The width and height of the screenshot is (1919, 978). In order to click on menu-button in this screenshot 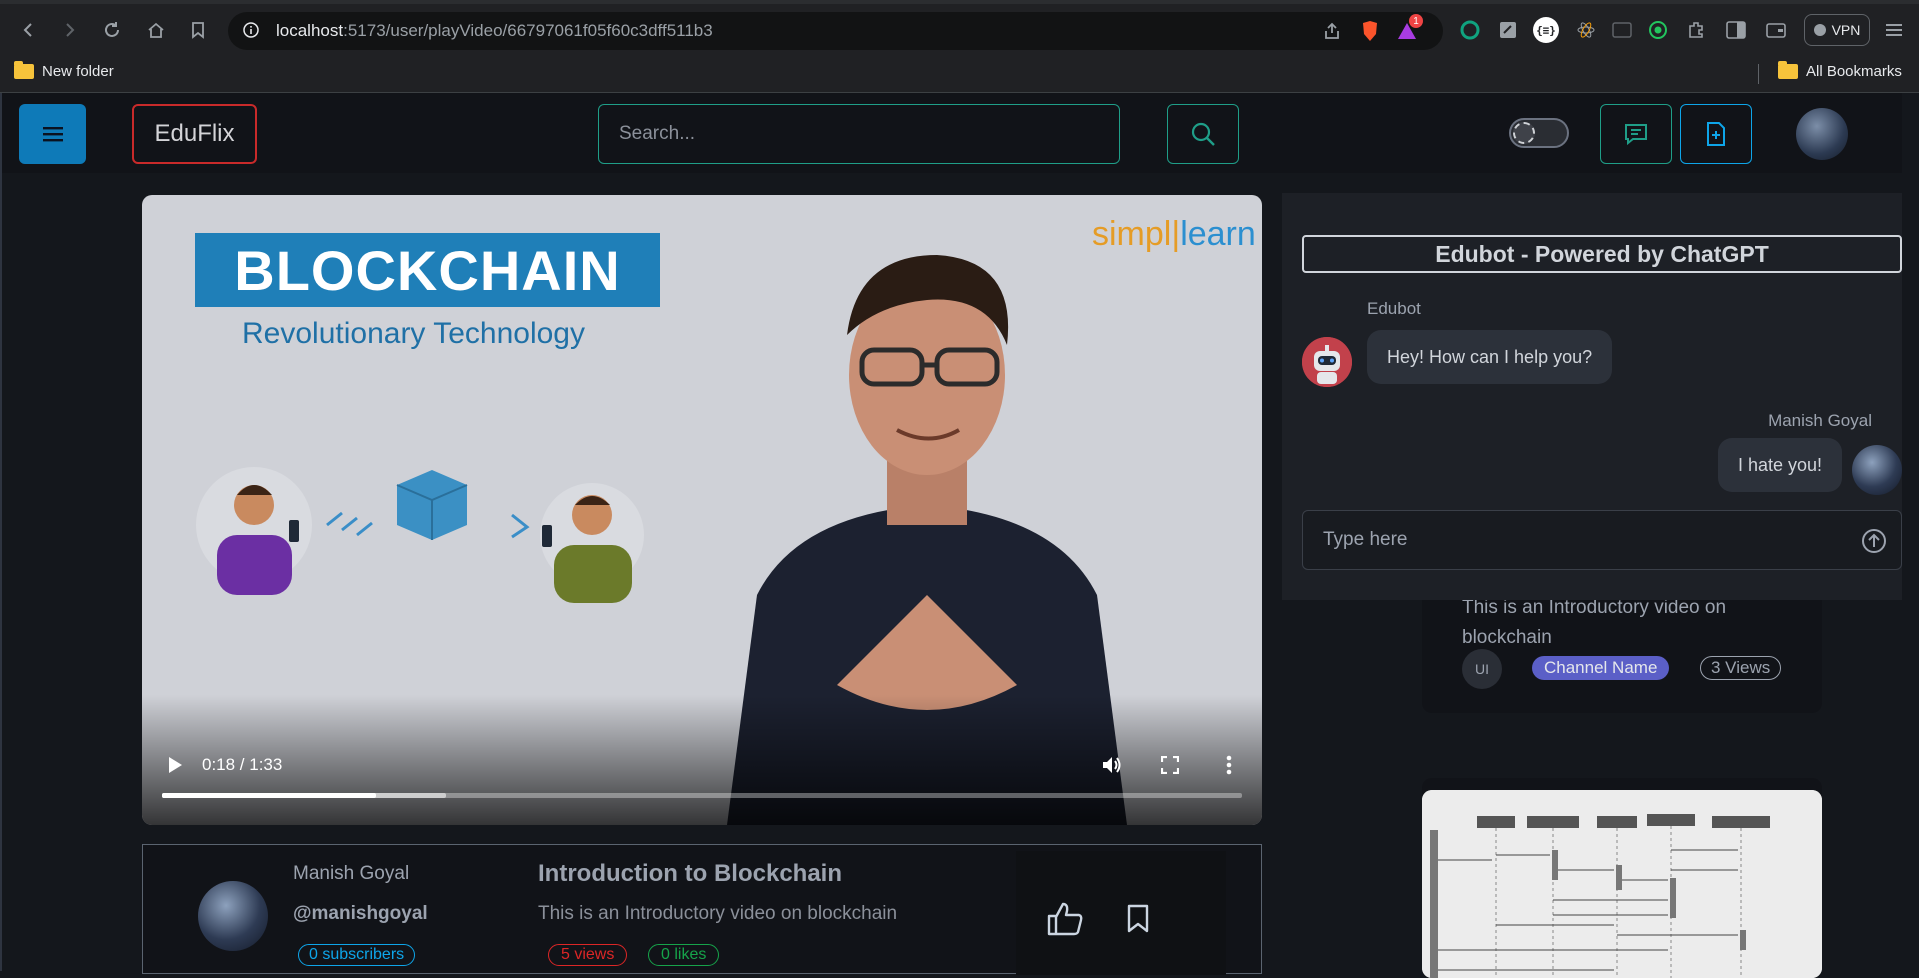, I will do `click(52, 134)`.